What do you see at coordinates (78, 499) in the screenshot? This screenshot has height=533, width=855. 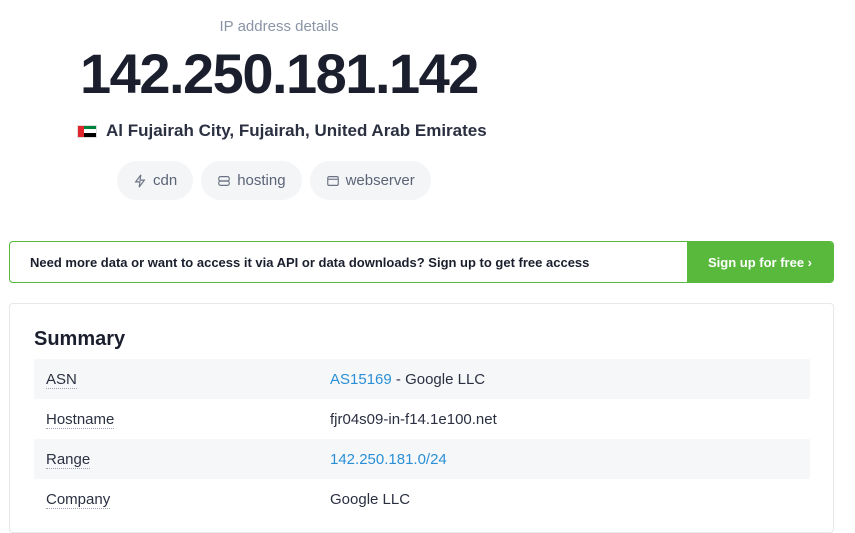 I see `row-key: Company` at bounding box center [78, 499].